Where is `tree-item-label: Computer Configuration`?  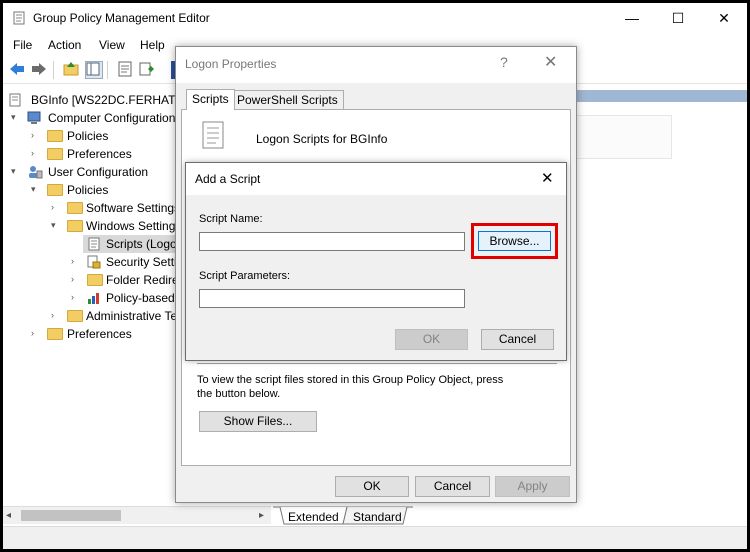
tree-item-label: Computer Configuration is located at coordinates (112, 118).